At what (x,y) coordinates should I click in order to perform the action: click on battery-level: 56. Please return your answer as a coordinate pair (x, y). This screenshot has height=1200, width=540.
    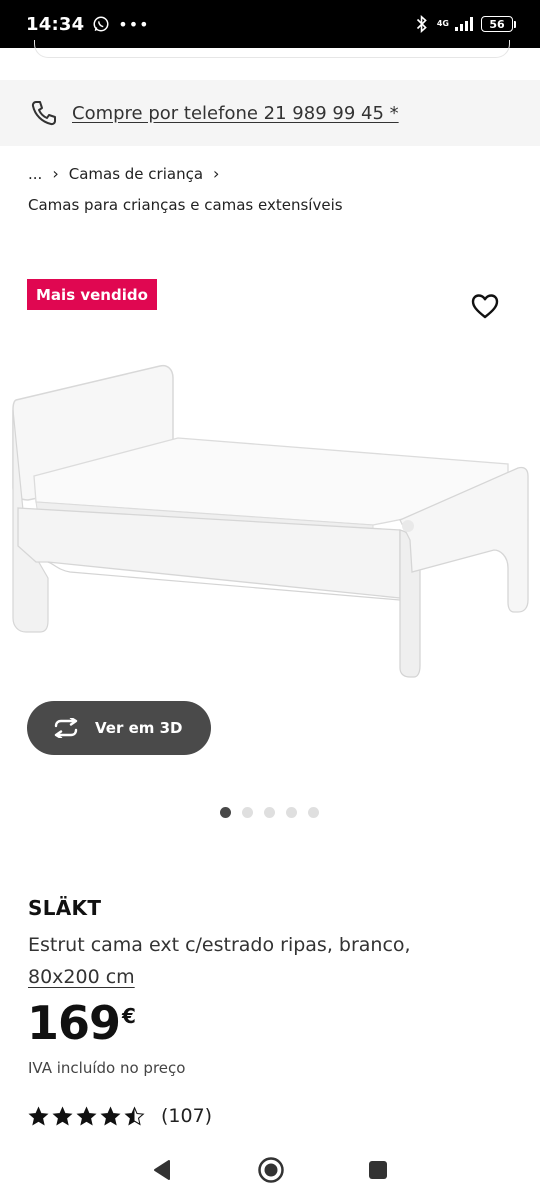
    Looking at the image, I should click on (497, 24).